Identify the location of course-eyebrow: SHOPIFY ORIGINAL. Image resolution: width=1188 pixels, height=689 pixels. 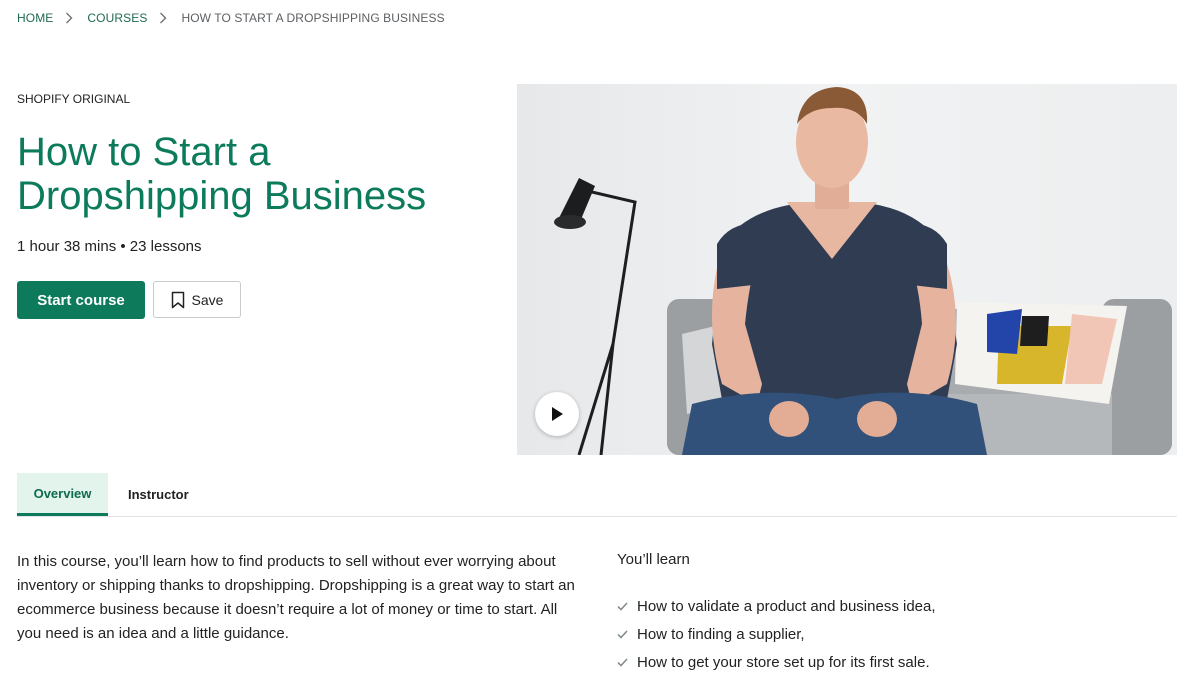
(74, 99).